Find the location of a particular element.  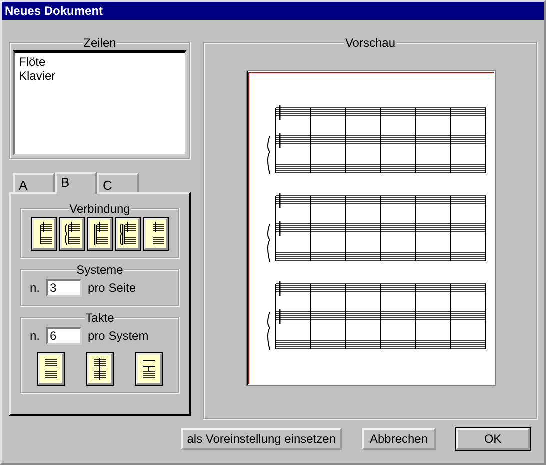

dialog-button: als Voreinstellung einsetzen is located at coordinates (261, 439).